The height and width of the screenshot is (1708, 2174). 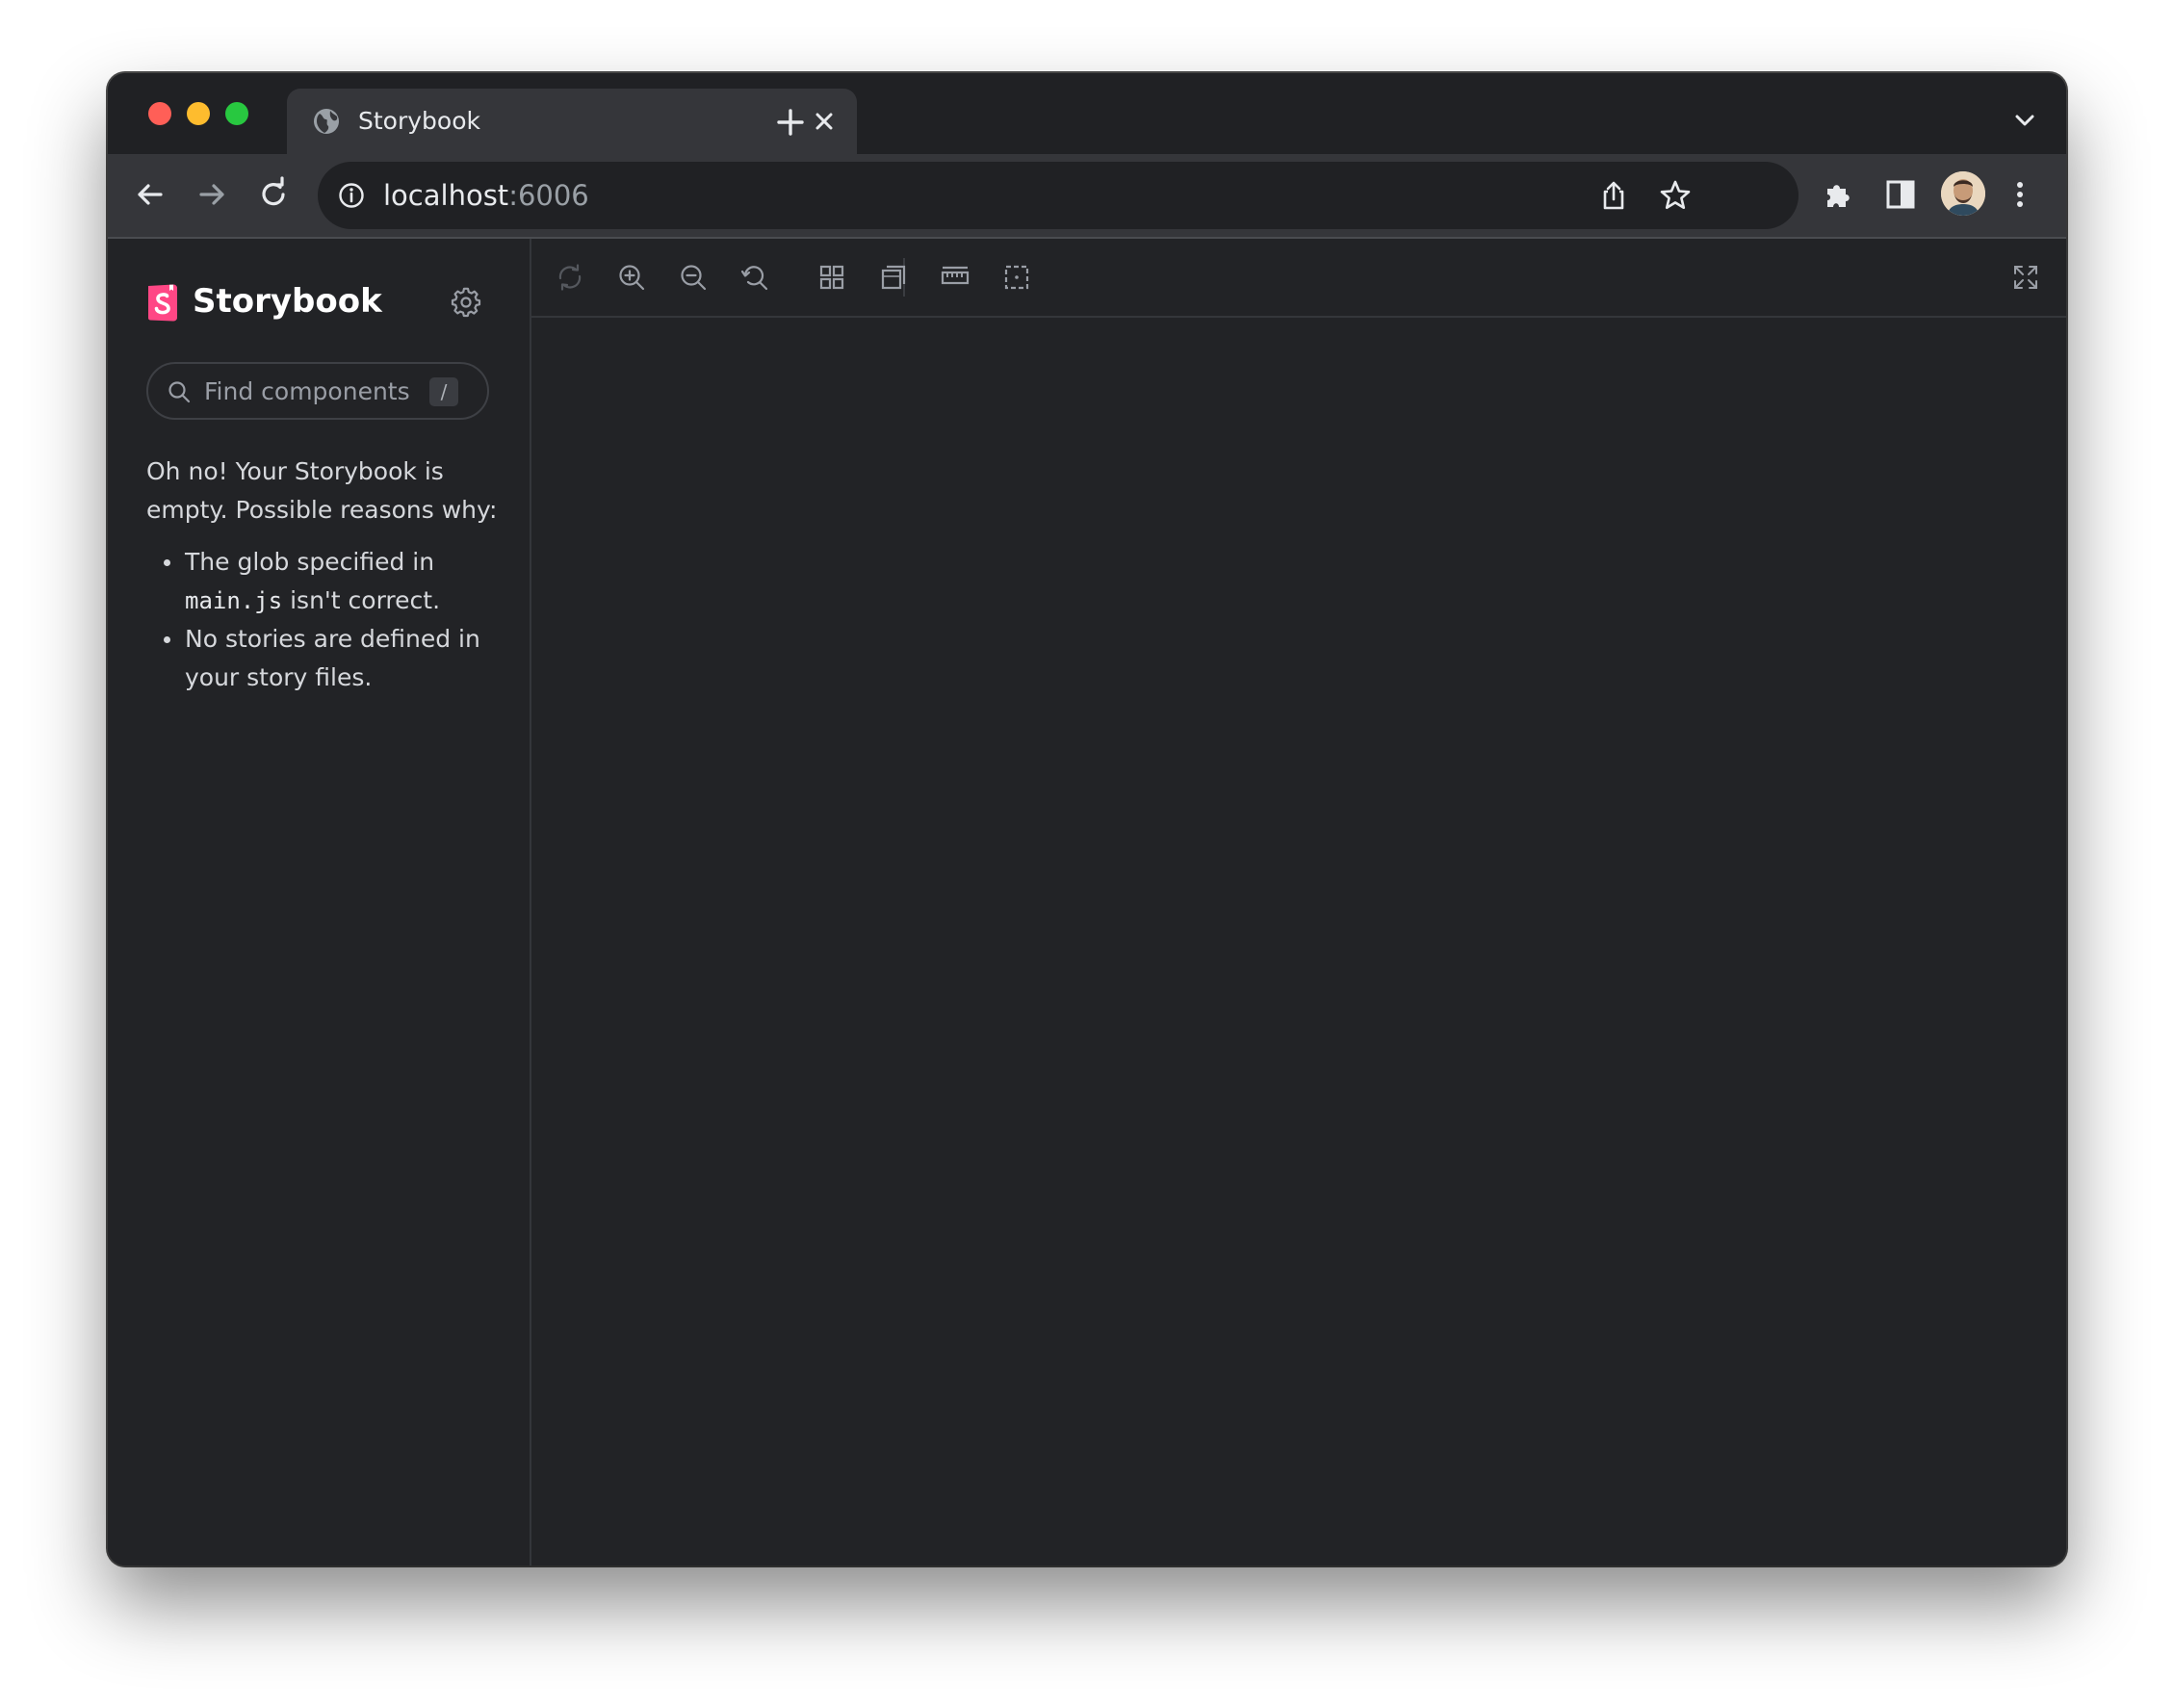 What do you see at coordinates (824, 121) in the screenshot?
I see `close-icon` at bounding box center [824, 121].